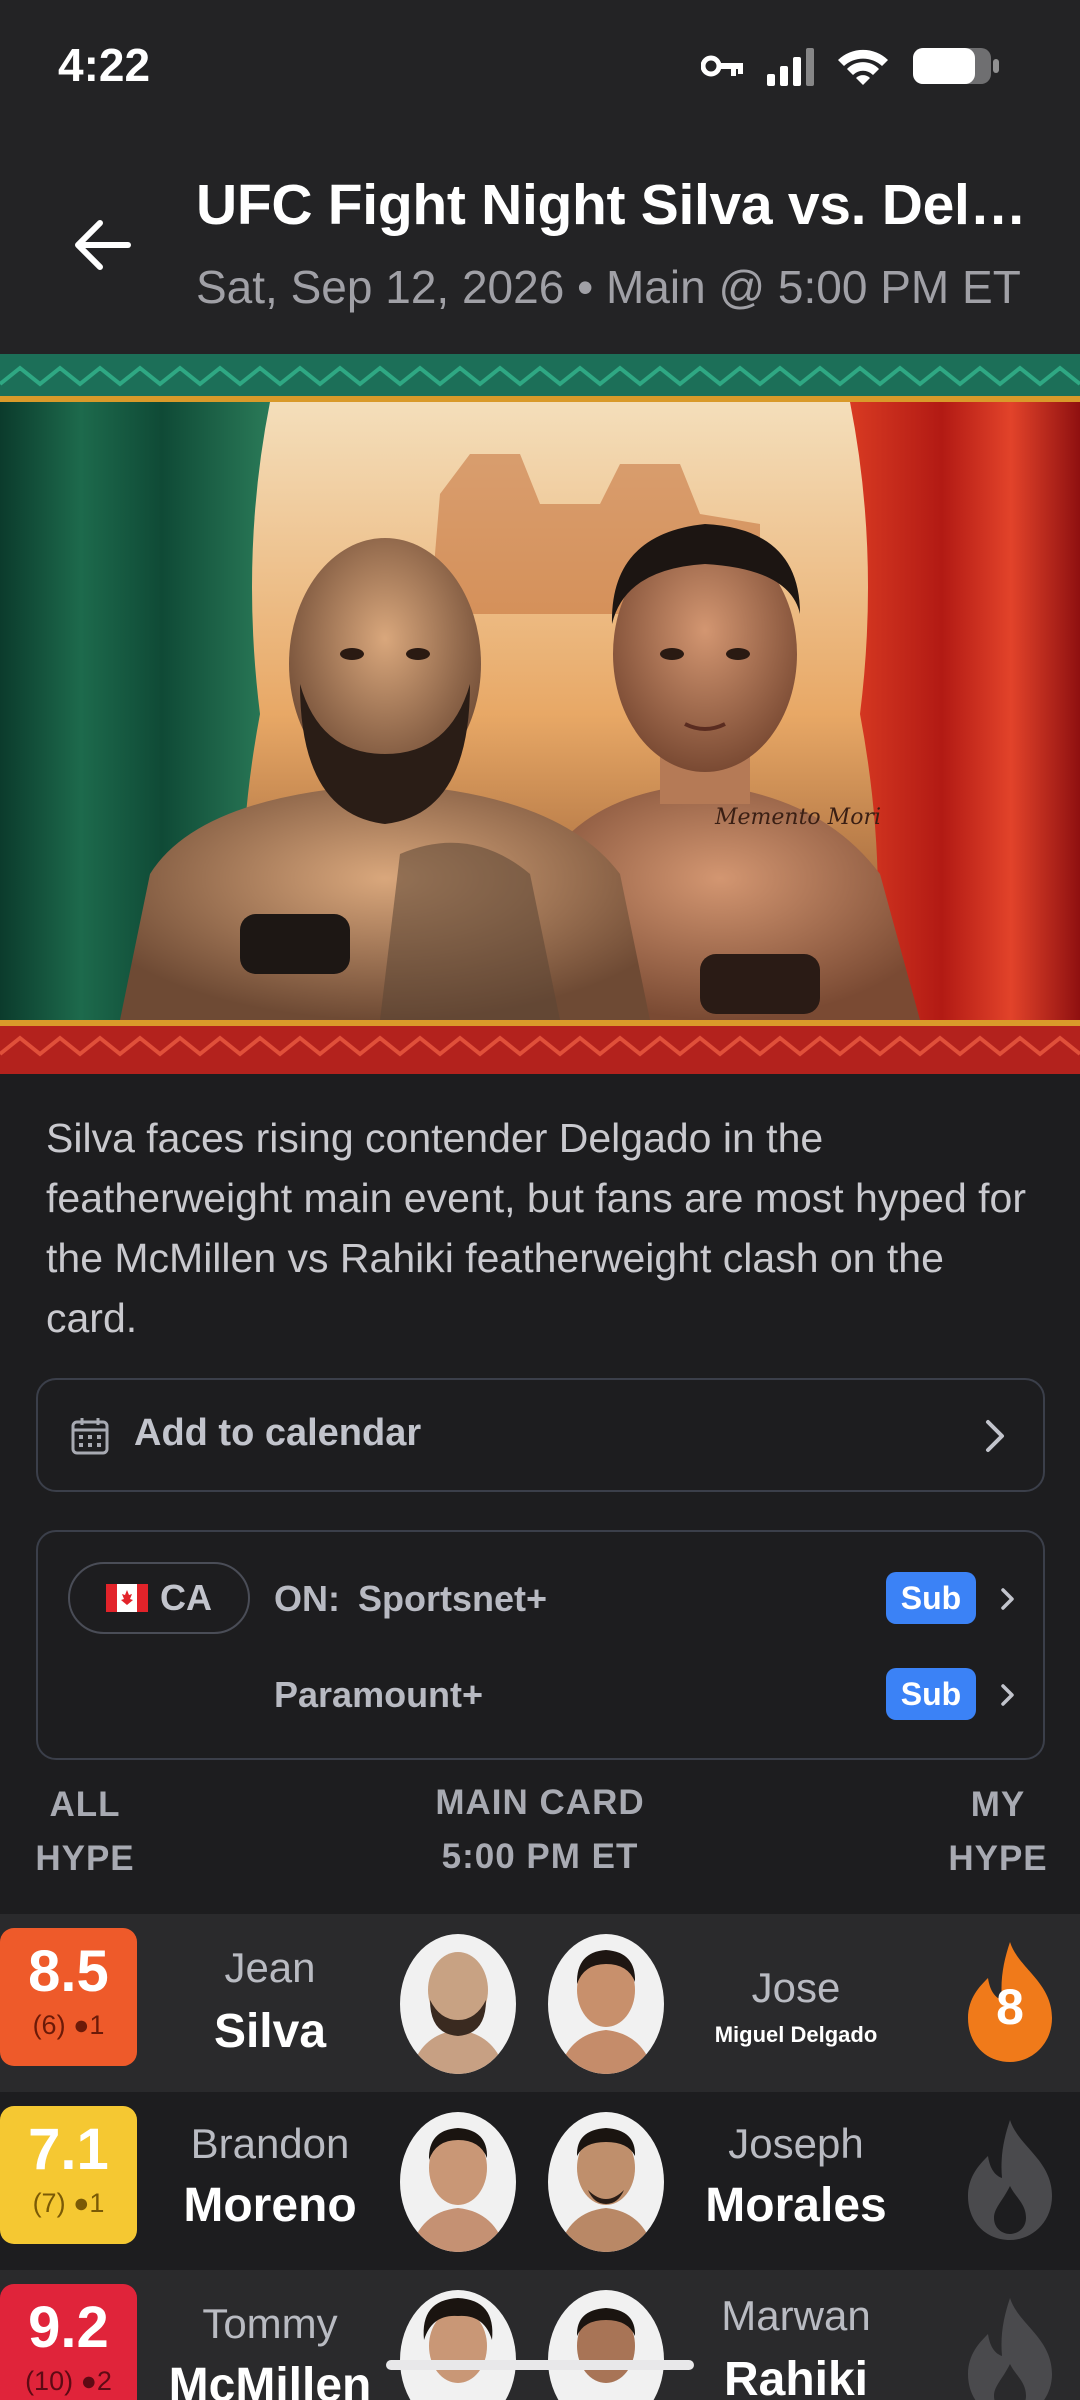 This screenshot has height=2400, width=1080. Describe the element at coordinates (796, 2205) in the screenshot. I see `fighter2-last-name: Morales` at that location.